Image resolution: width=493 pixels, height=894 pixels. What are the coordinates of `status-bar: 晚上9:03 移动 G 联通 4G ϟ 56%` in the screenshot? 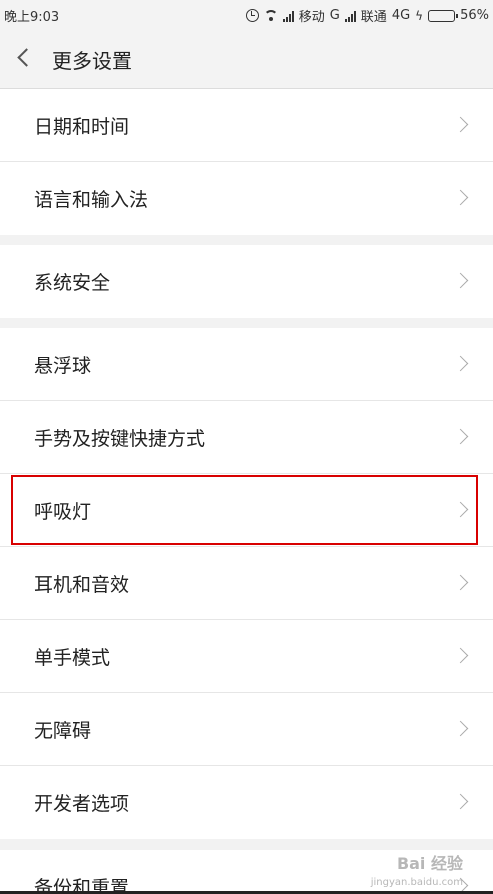 It's located at (246, 14).